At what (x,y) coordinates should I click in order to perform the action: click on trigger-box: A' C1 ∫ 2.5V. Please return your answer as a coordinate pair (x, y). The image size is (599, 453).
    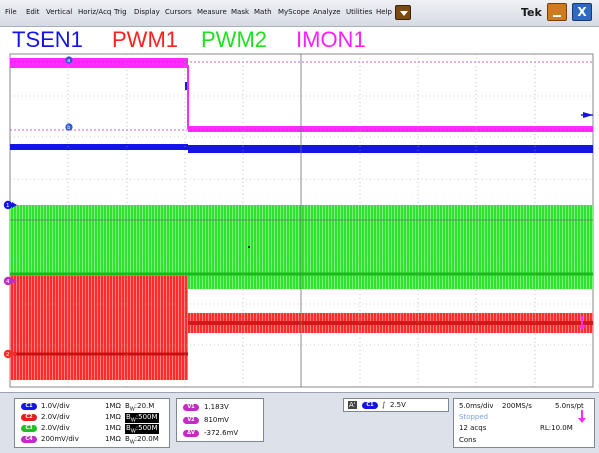
    Looking at the image, I should click on (396, 405).